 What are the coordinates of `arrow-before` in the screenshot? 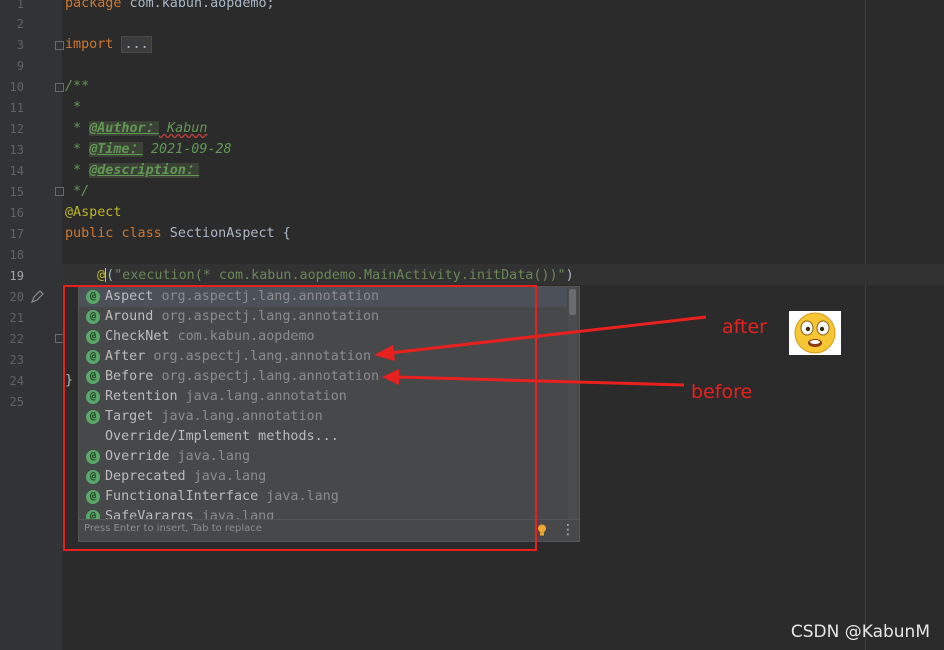 It's located at (533, 378).